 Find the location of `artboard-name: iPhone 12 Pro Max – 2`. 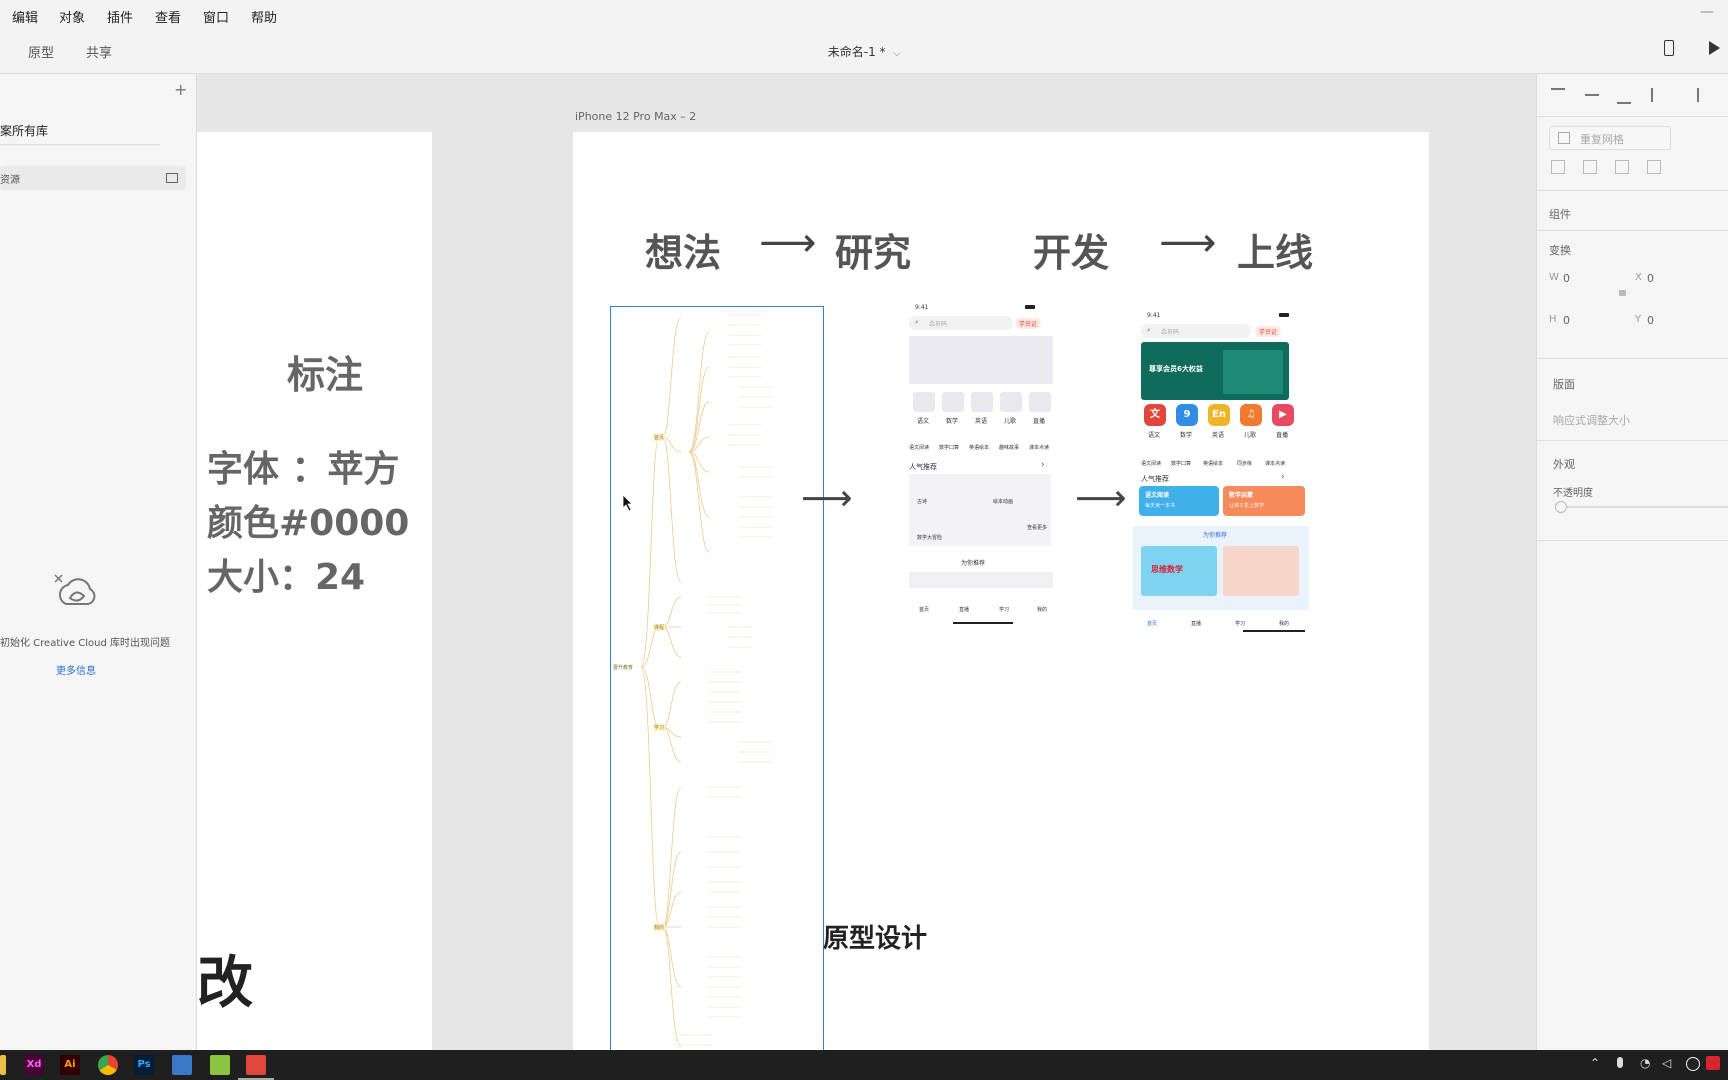

artboard-name: iPhone 12 Pro Max – 2 is located at coordinates (635, 116).